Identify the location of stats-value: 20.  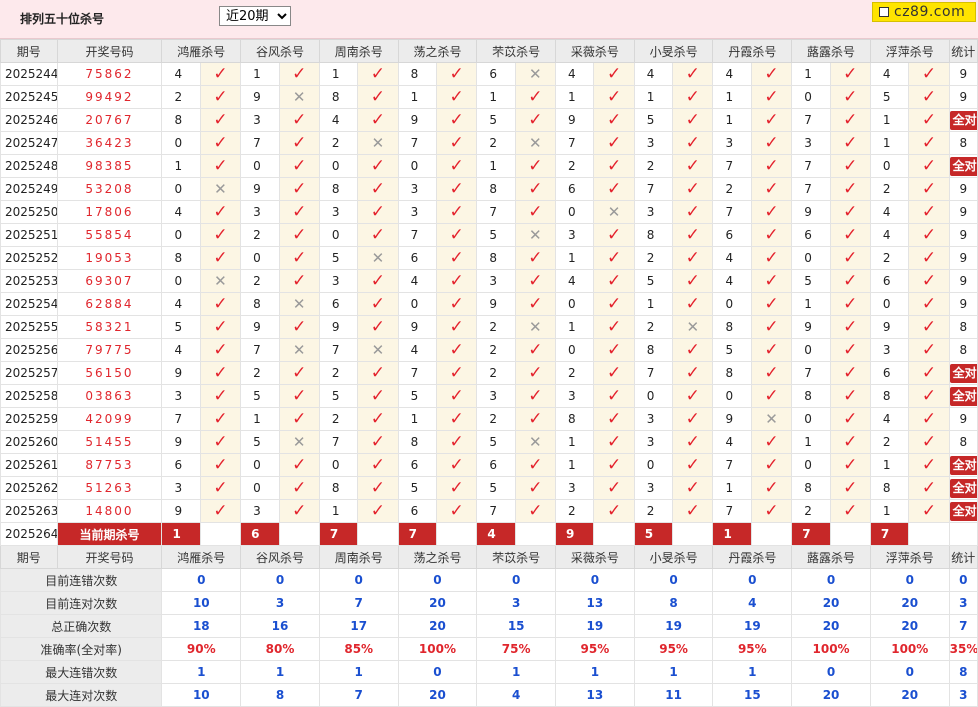
(909, 603).